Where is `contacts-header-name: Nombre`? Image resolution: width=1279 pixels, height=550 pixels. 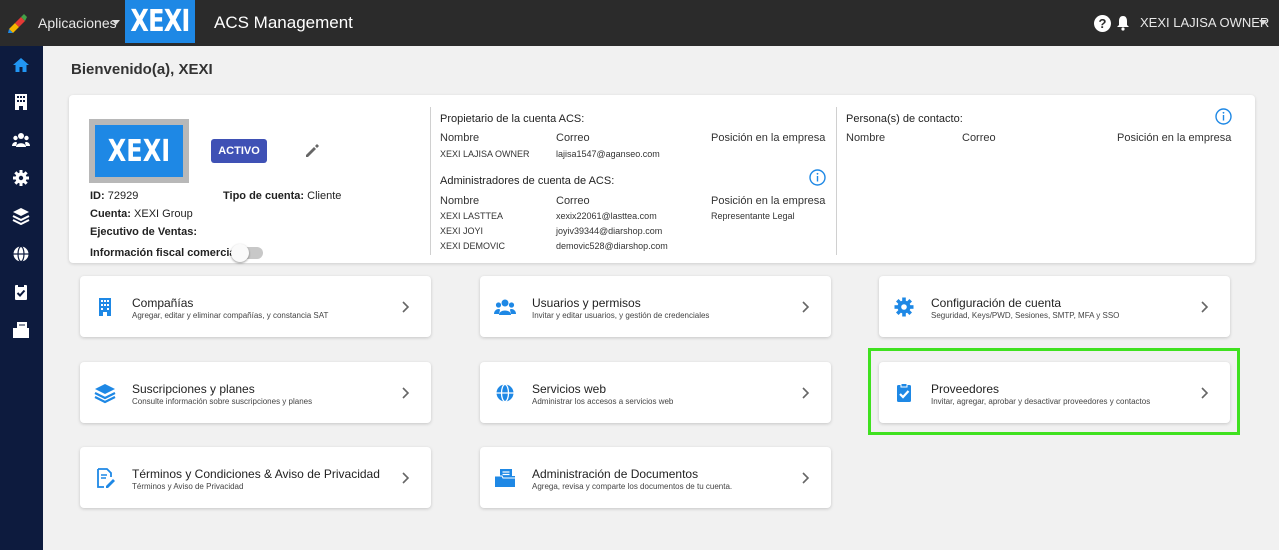 contacts-header-name: Nombre is located at coordinates (866, 138).